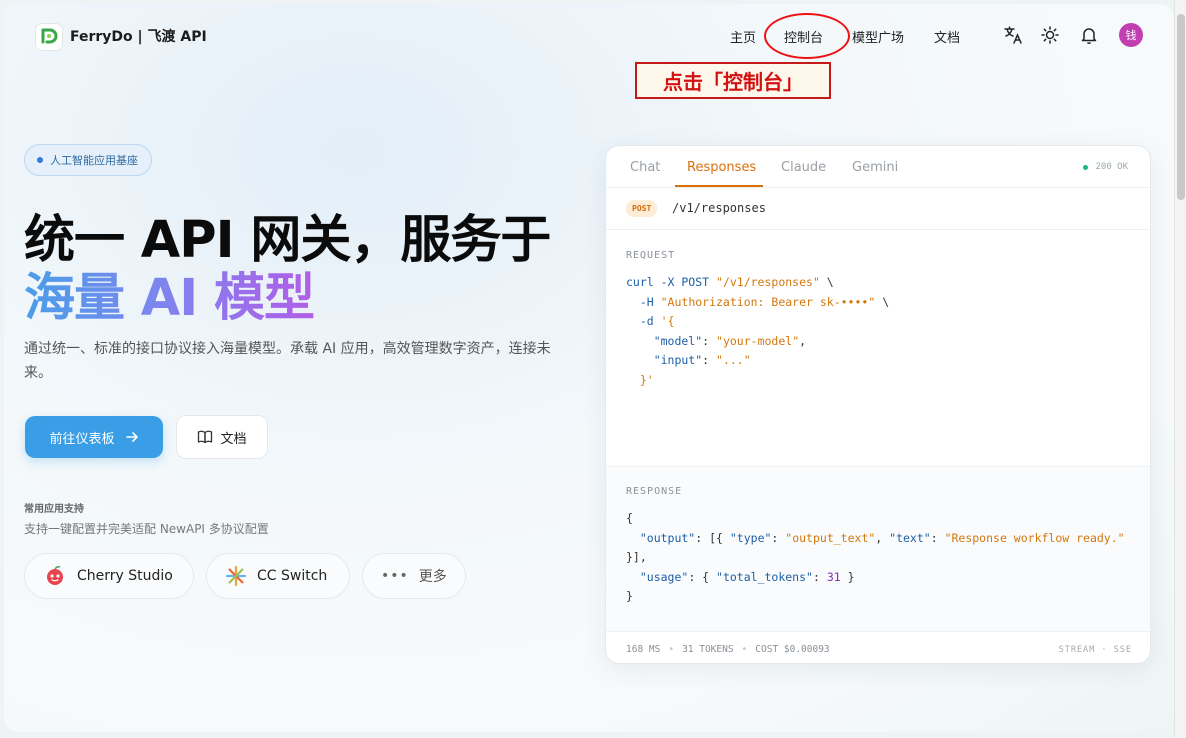  I want to click on go-dashboard-button: 前往仪表板, so click(94, 437).